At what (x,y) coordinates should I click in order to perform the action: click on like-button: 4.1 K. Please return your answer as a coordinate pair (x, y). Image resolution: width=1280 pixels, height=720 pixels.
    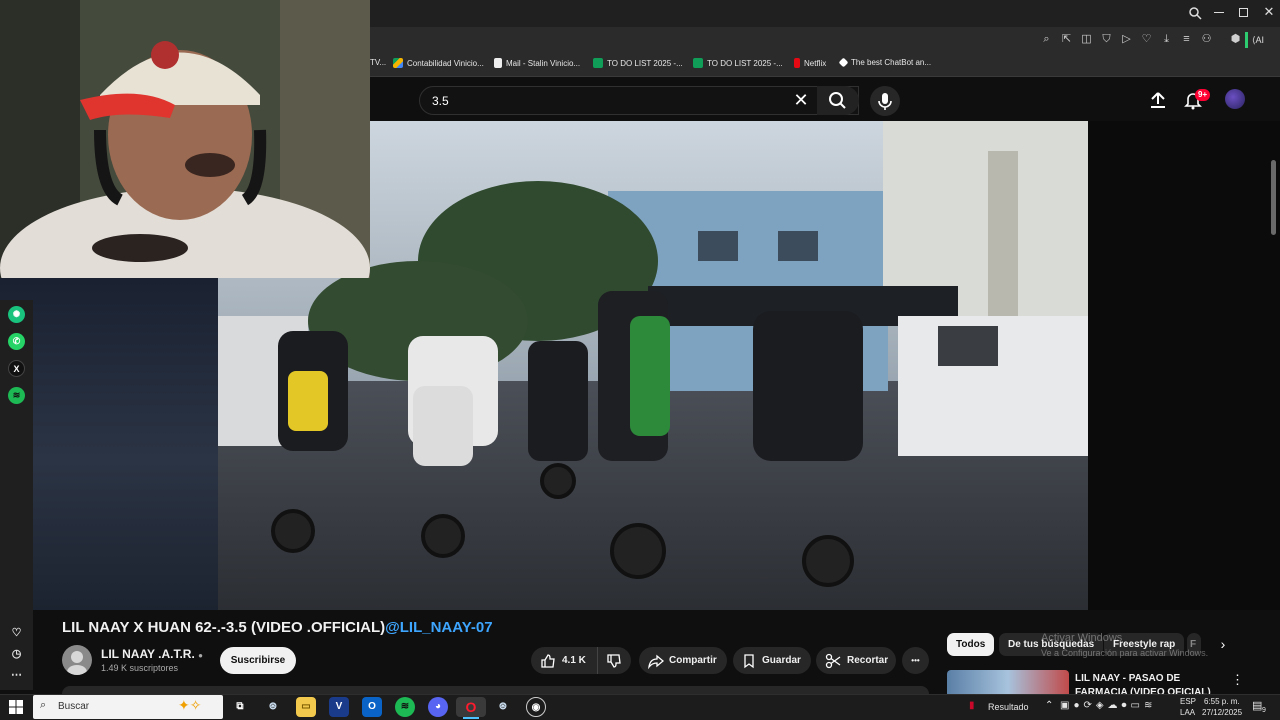
    Looking at the image, I should click on (564, 660).